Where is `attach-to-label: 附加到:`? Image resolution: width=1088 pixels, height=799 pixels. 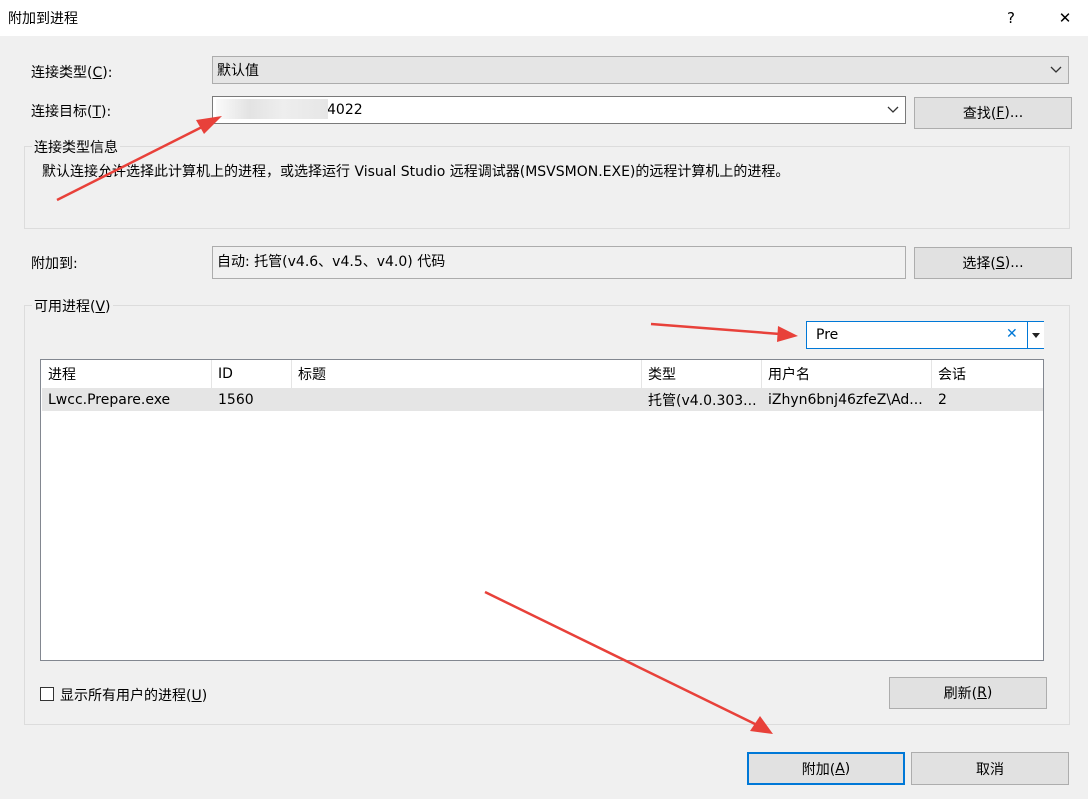
attach-to-label: 附加到: is located at coordinates (54, 264).